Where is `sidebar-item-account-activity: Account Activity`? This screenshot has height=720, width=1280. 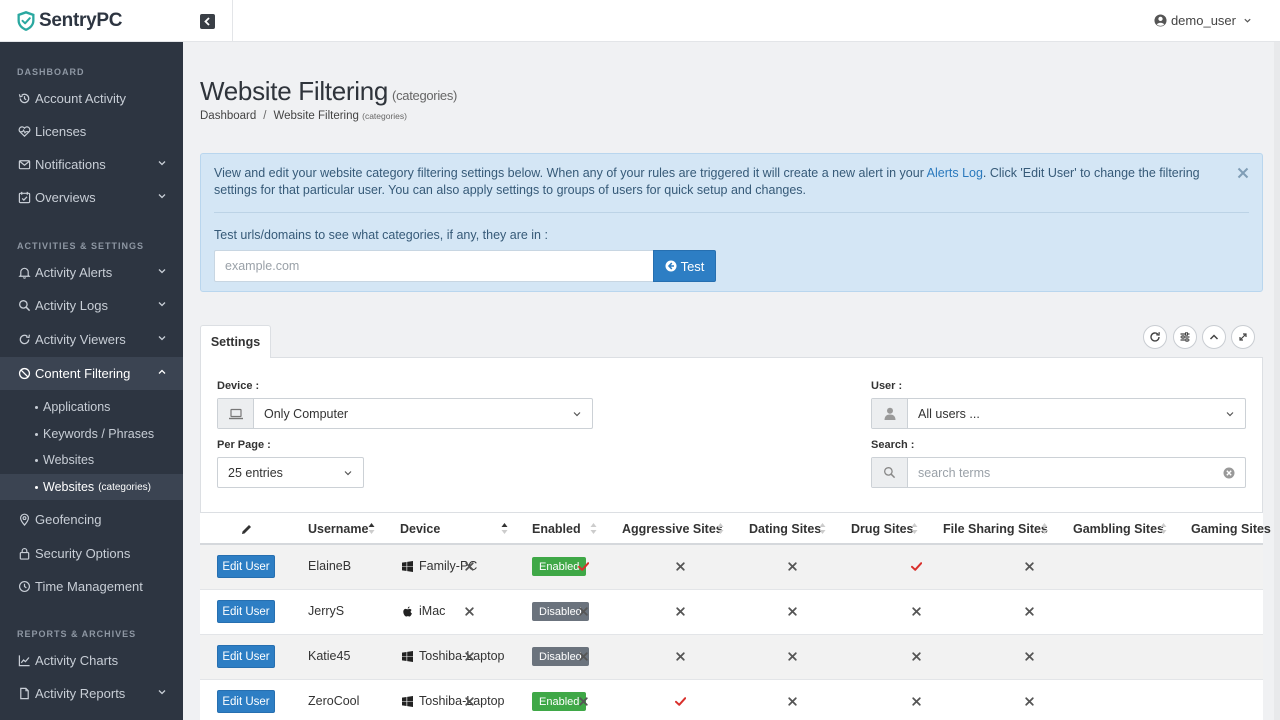
sidebar-item-account-activity: Account Activity is located at coordinates (91, 98).